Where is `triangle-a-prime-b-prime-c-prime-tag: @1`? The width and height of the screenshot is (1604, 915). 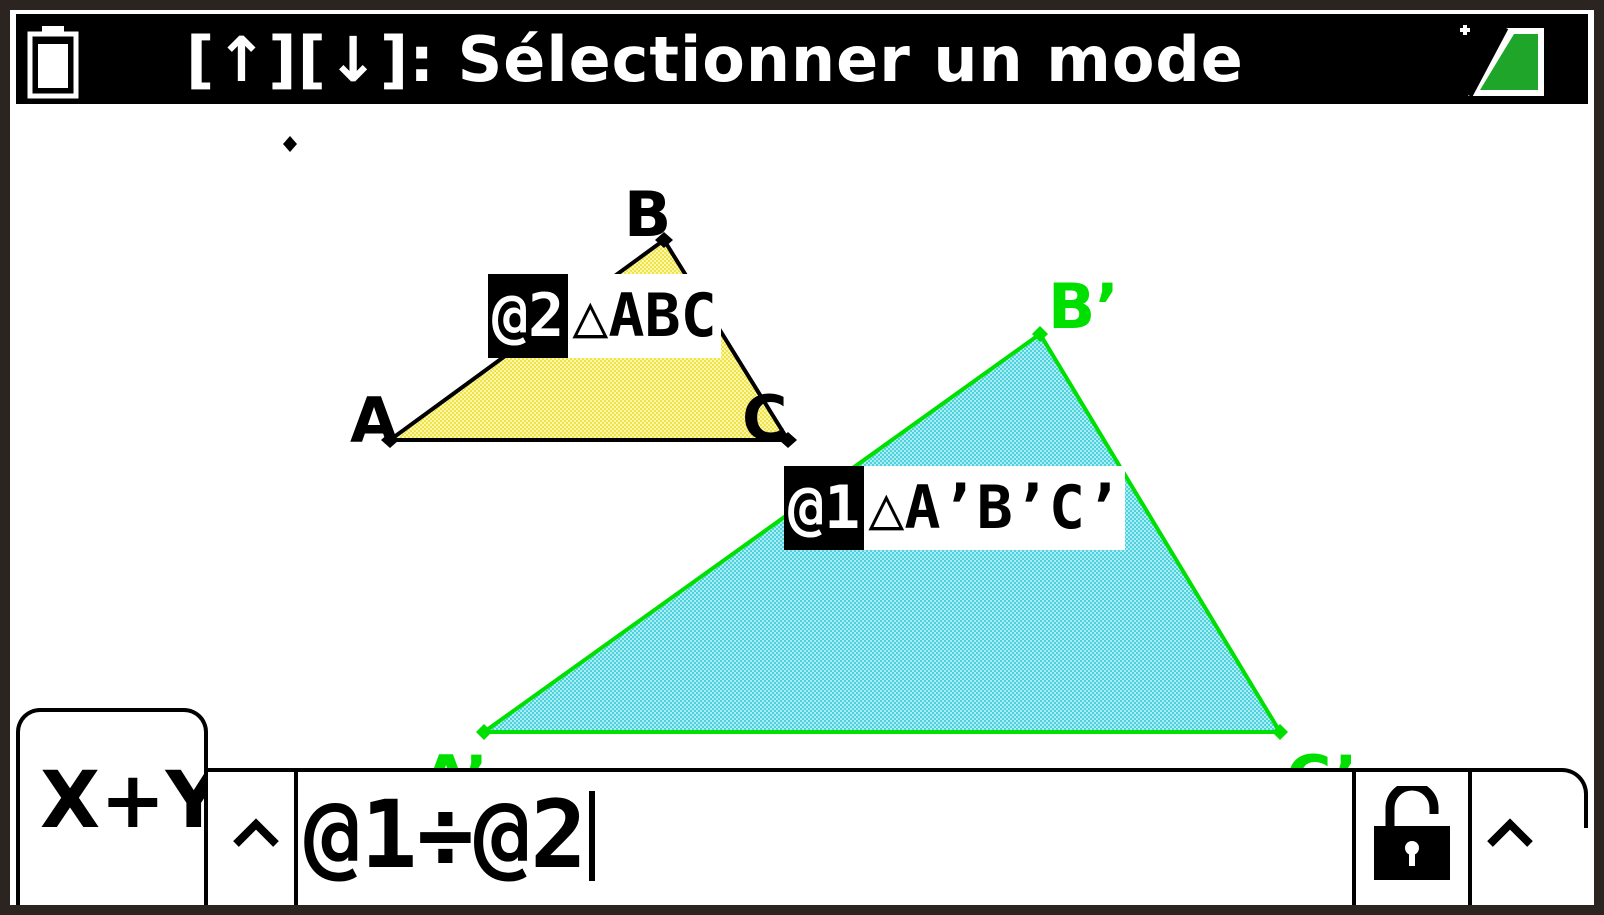 triangle-a-prime-b-prime-c-prime-tag: @1 is located at coordinates (824, 508).